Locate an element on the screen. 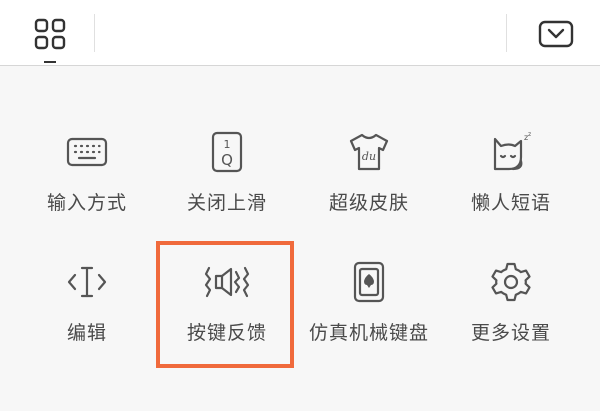 This screenshot has height=411, width=600. tile-edit: 编辑 is located at coordinates (87, 308).